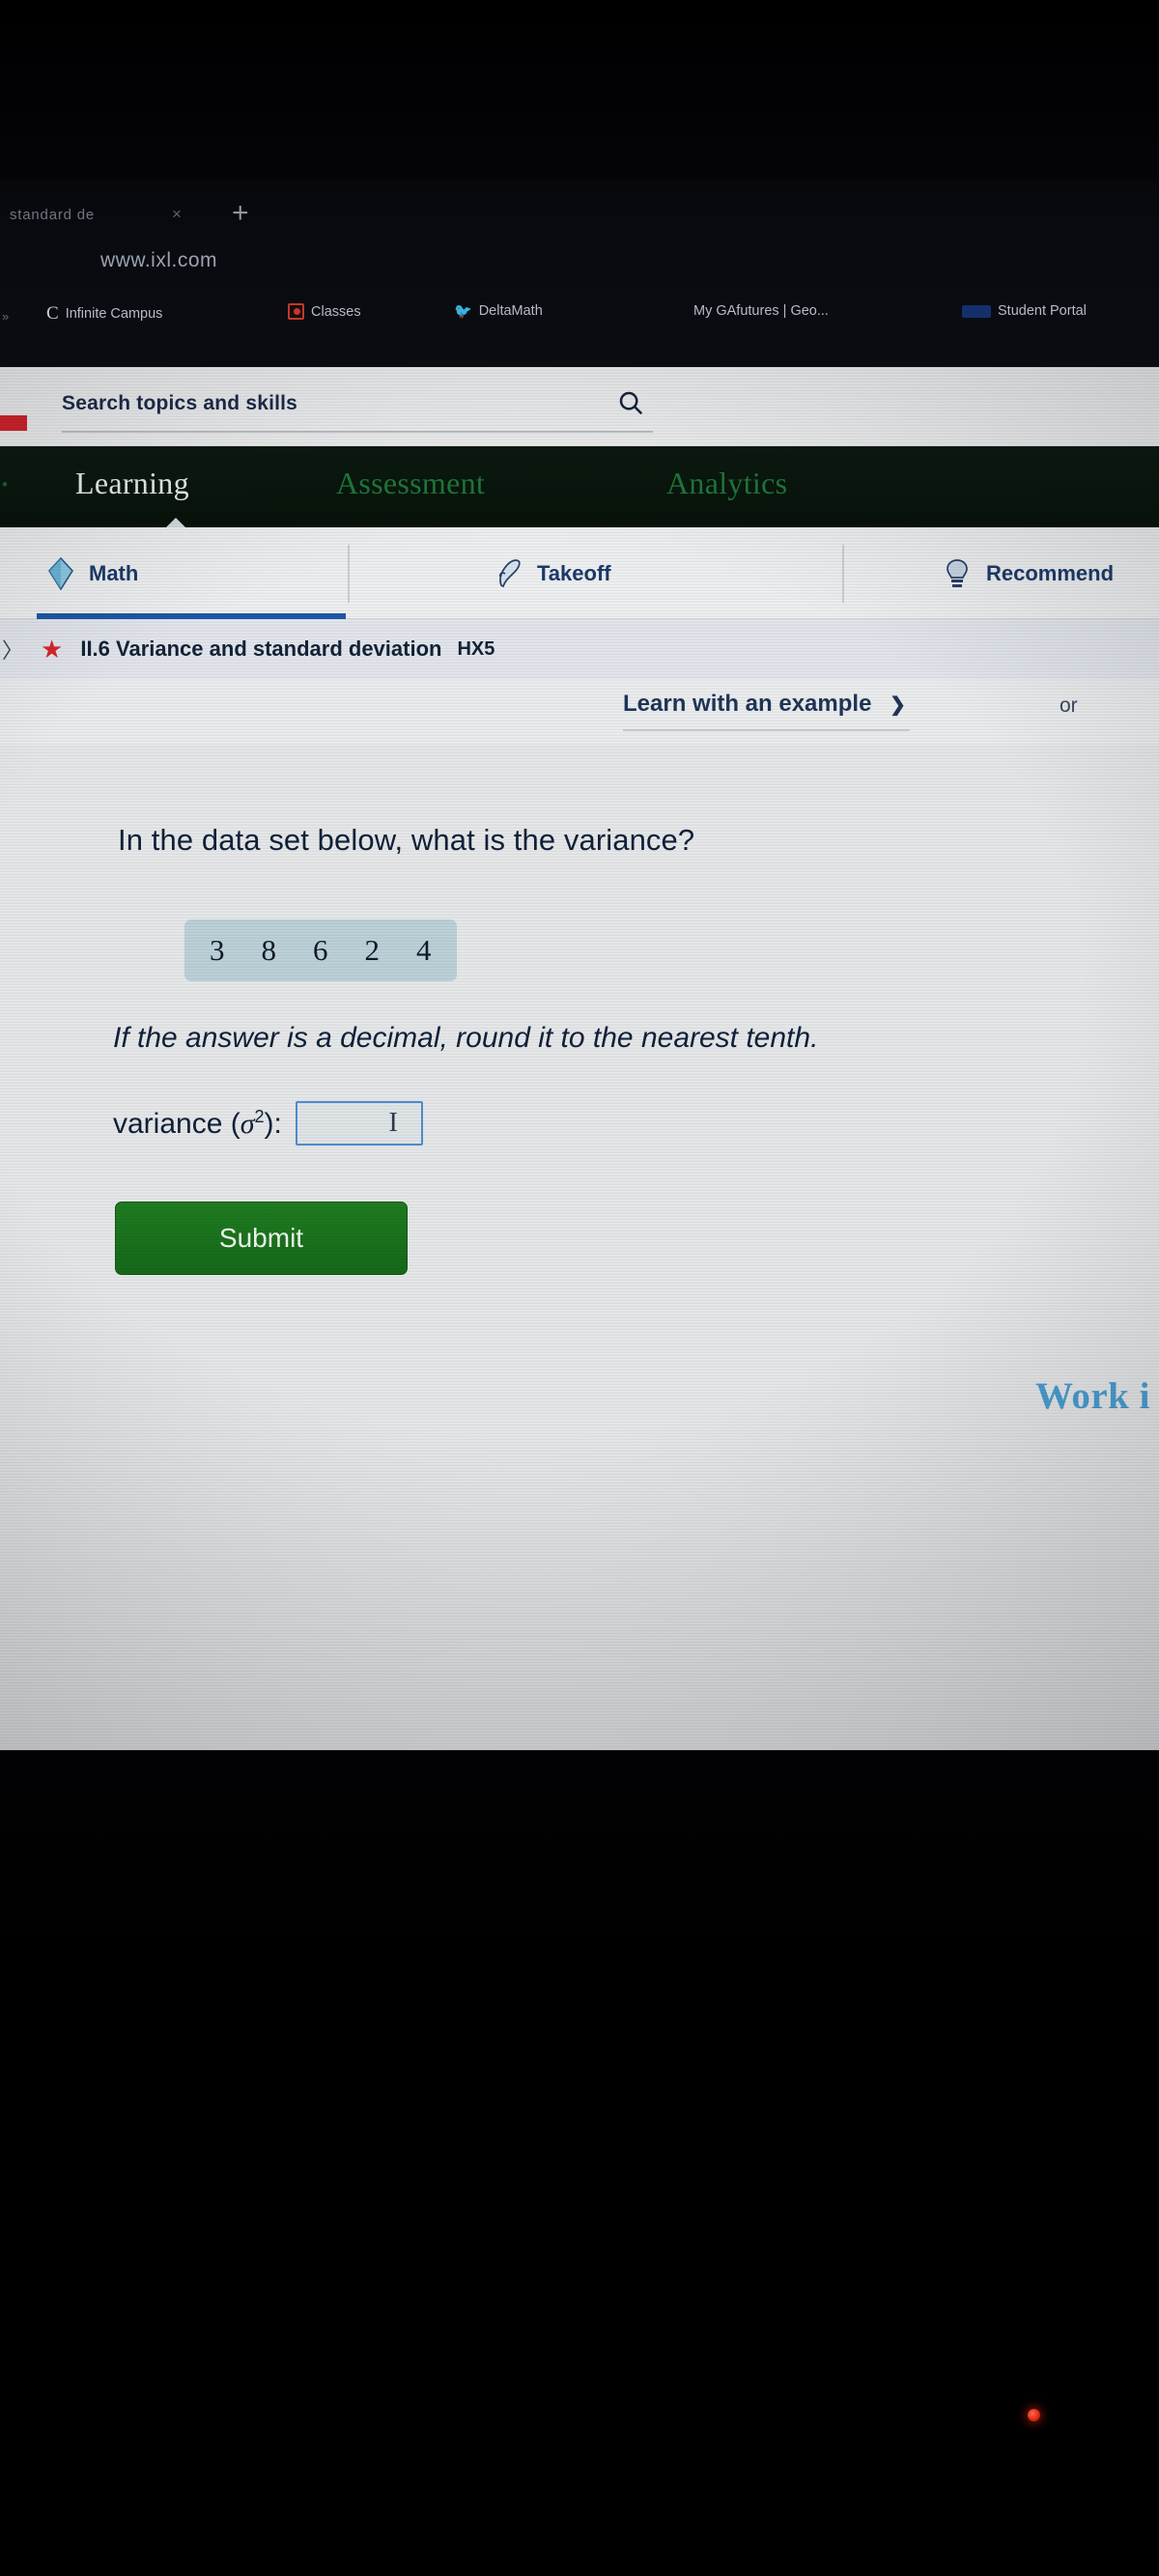 Image resolution: width=1159 pixels, height=2576 pixels. I want to click on ixl-search-bar: Search topics and skills, so click(579, 406).